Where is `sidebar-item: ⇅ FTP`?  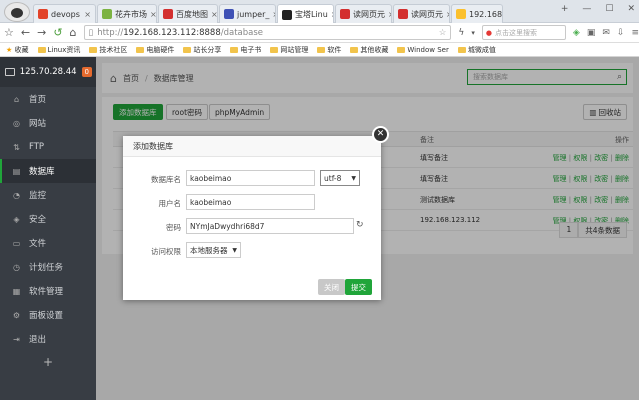 sidebar-item: ⇅ FTP is located at coordinates (48, 147).